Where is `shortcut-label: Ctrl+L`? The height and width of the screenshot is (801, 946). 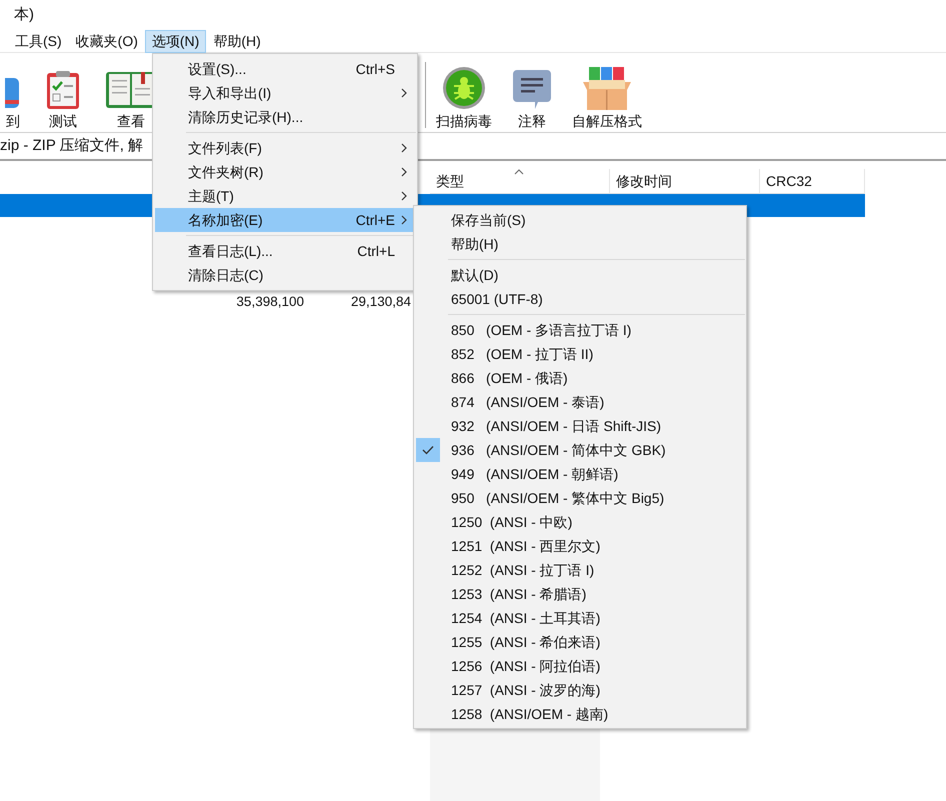
shortcut-label: Ctrl+L is located at coordinates (376, 251).